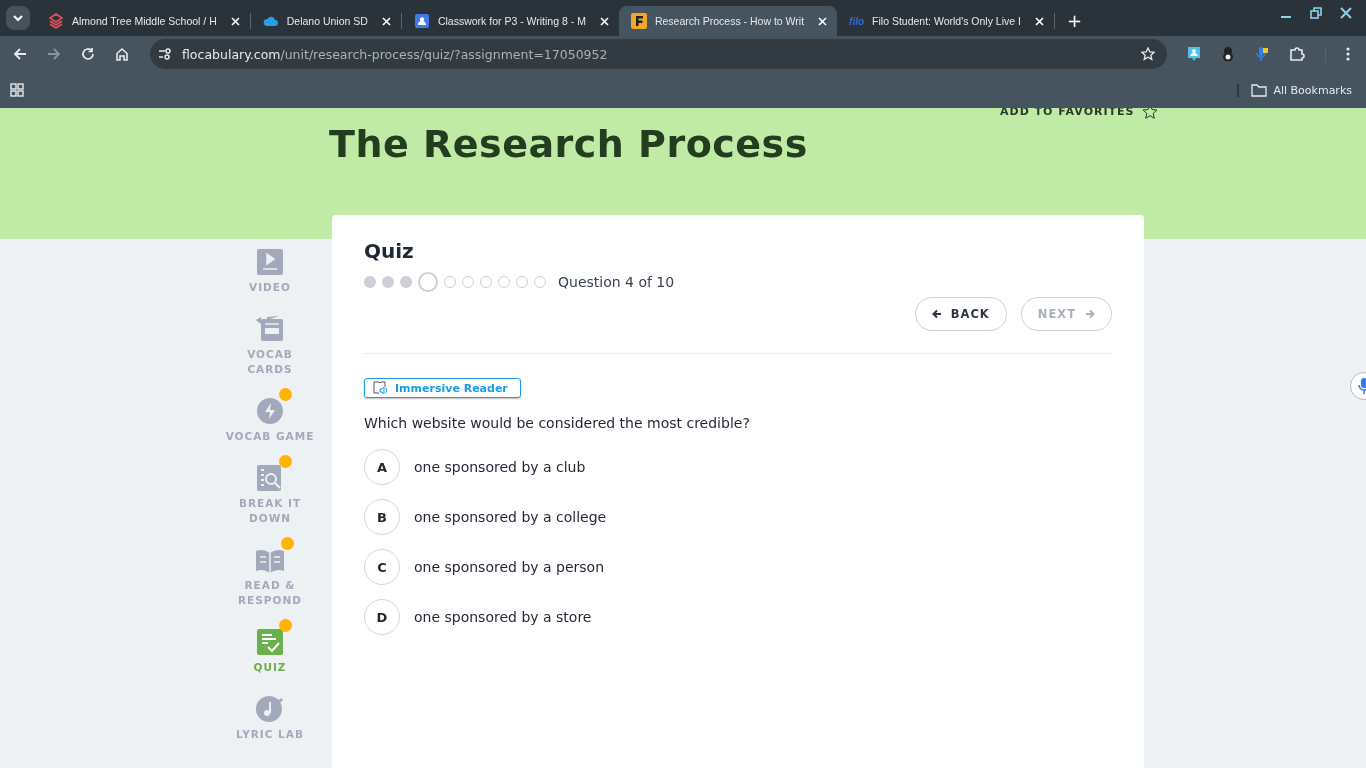 This screenshot has height=768, width=1366. Describe the element at coordinates (1348, 54) in the screenshot. I see `more-menu-icon` at that location.